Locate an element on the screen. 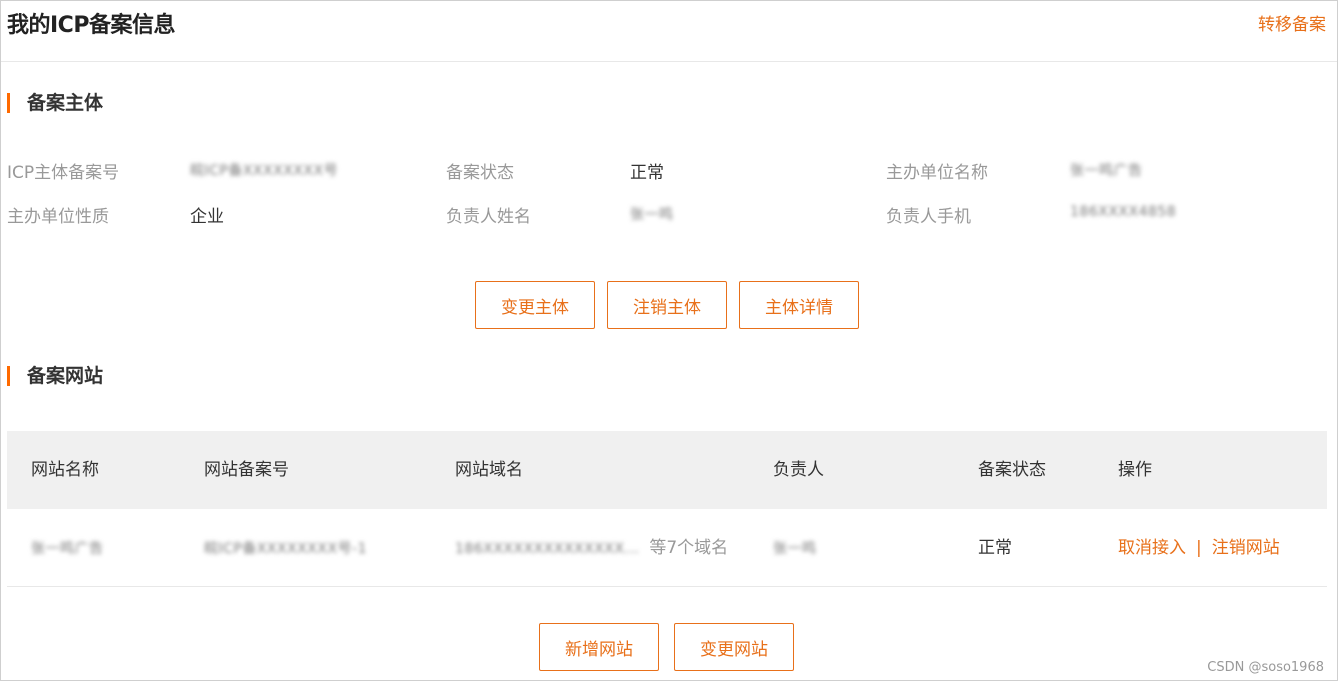 This screenshot has width=1338, height=681. record-number-text: 皖ICP备XXXXXXXX号-1 is located at coordinates (286, 549).